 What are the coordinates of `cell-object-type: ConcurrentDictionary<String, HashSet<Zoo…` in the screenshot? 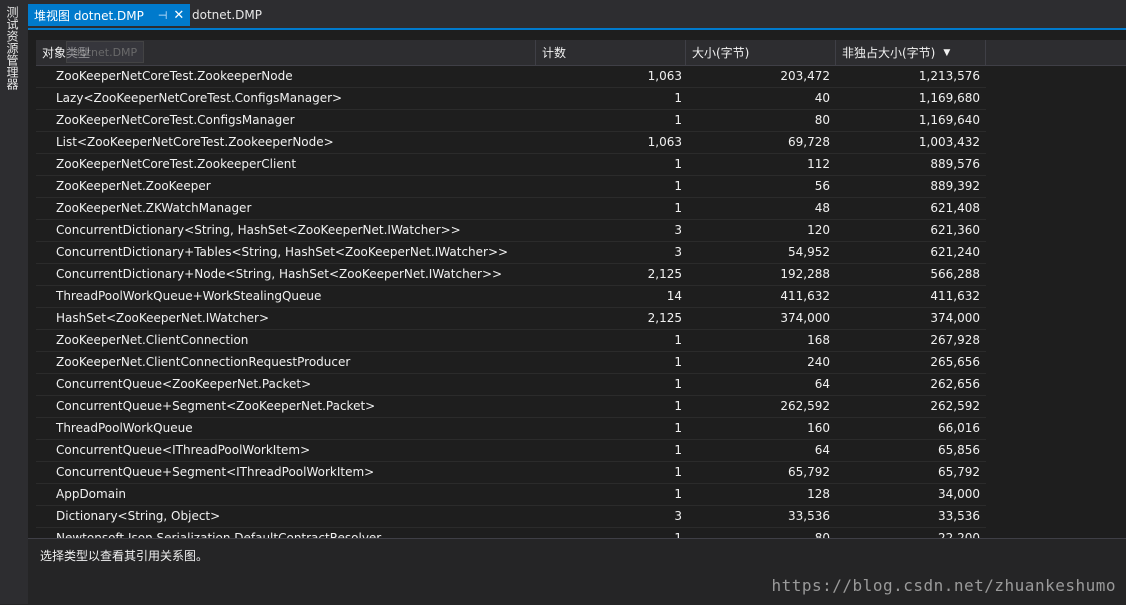 It's located at (258, 230).